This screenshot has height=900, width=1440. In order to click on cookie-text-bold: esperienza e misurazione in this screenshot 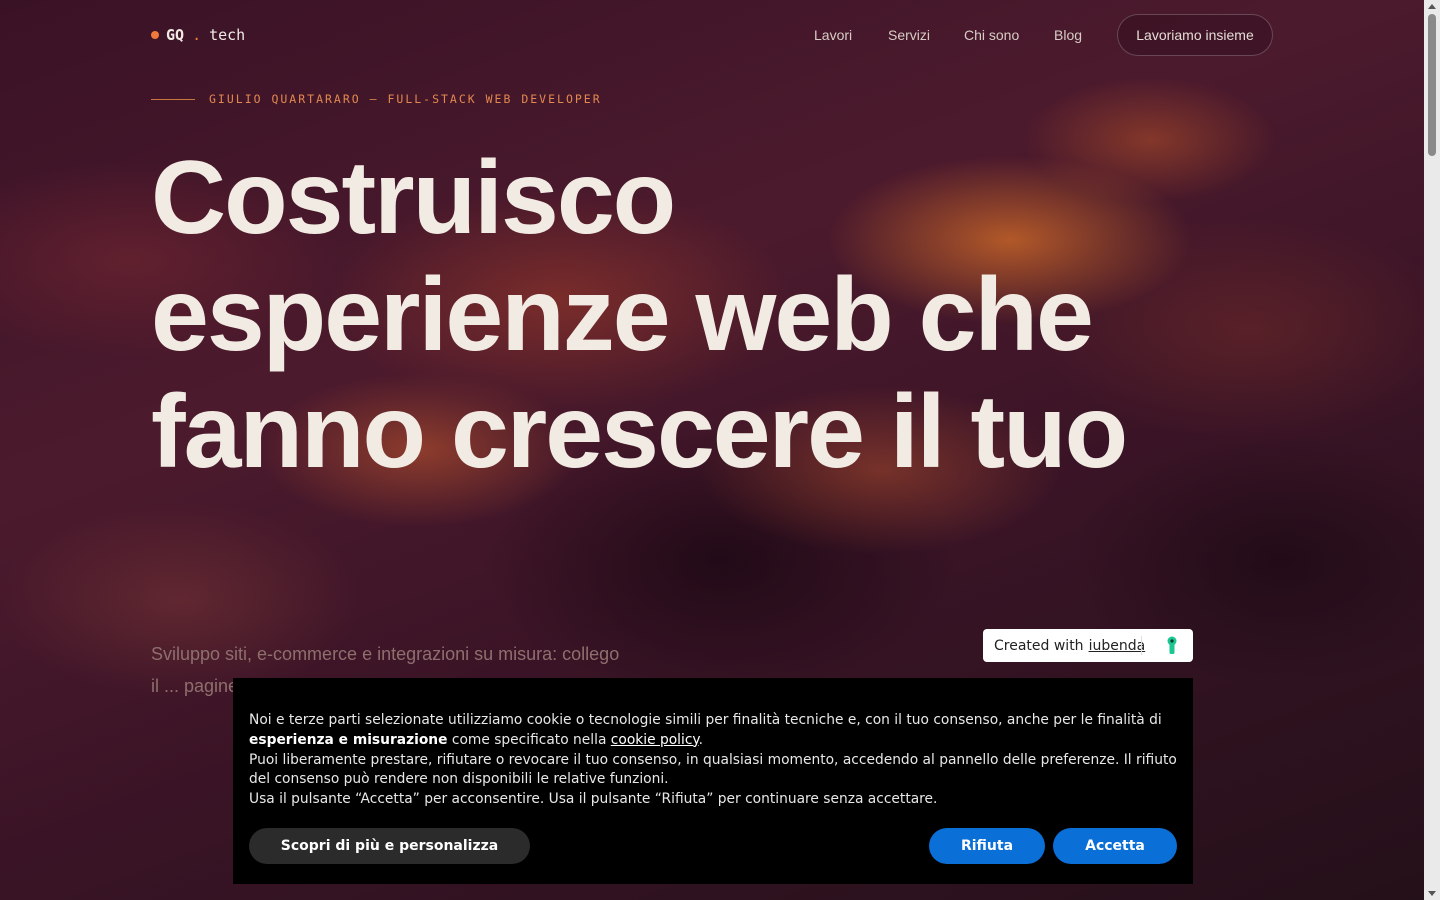, I will do `click(348, 739)`.